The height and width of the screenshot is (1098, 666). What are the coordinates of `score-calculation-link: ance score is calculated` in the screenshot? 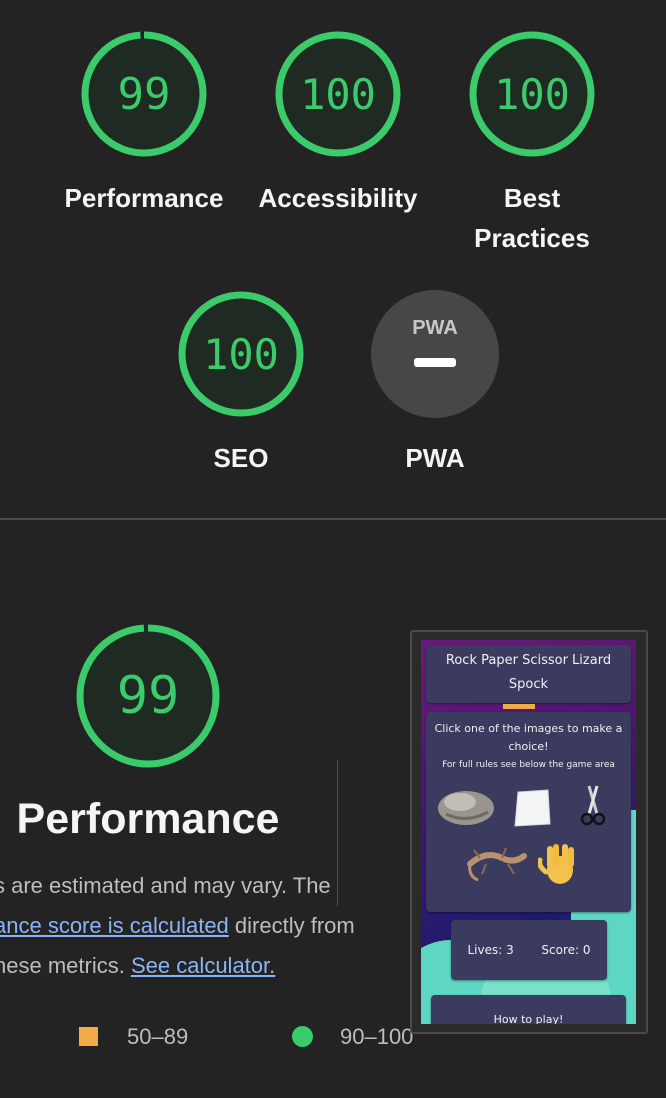 It's located at (114, 925).